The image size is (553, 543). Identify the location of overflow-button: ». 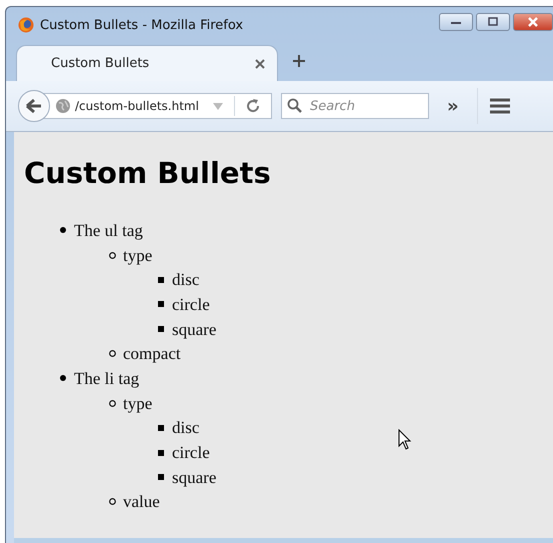
(453, 106).